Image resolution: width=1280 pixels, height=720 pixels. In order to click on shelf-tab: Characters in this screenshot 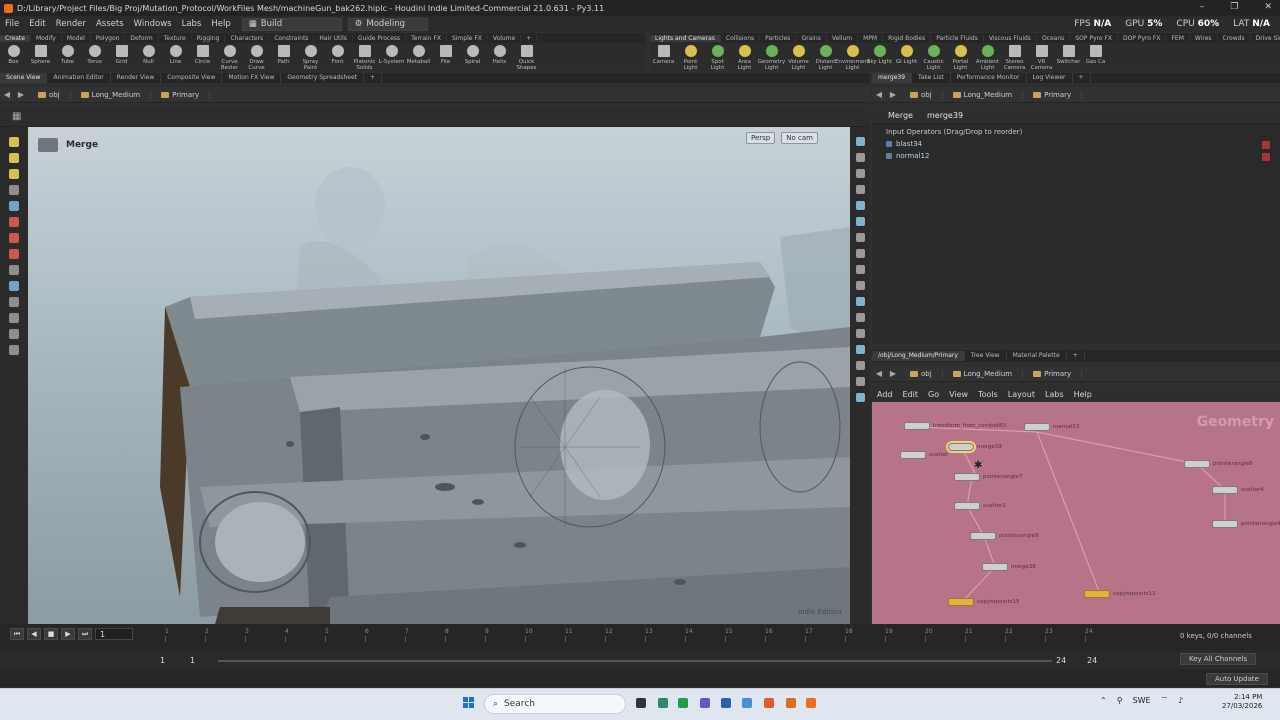, I will do `click(247, 38)`.